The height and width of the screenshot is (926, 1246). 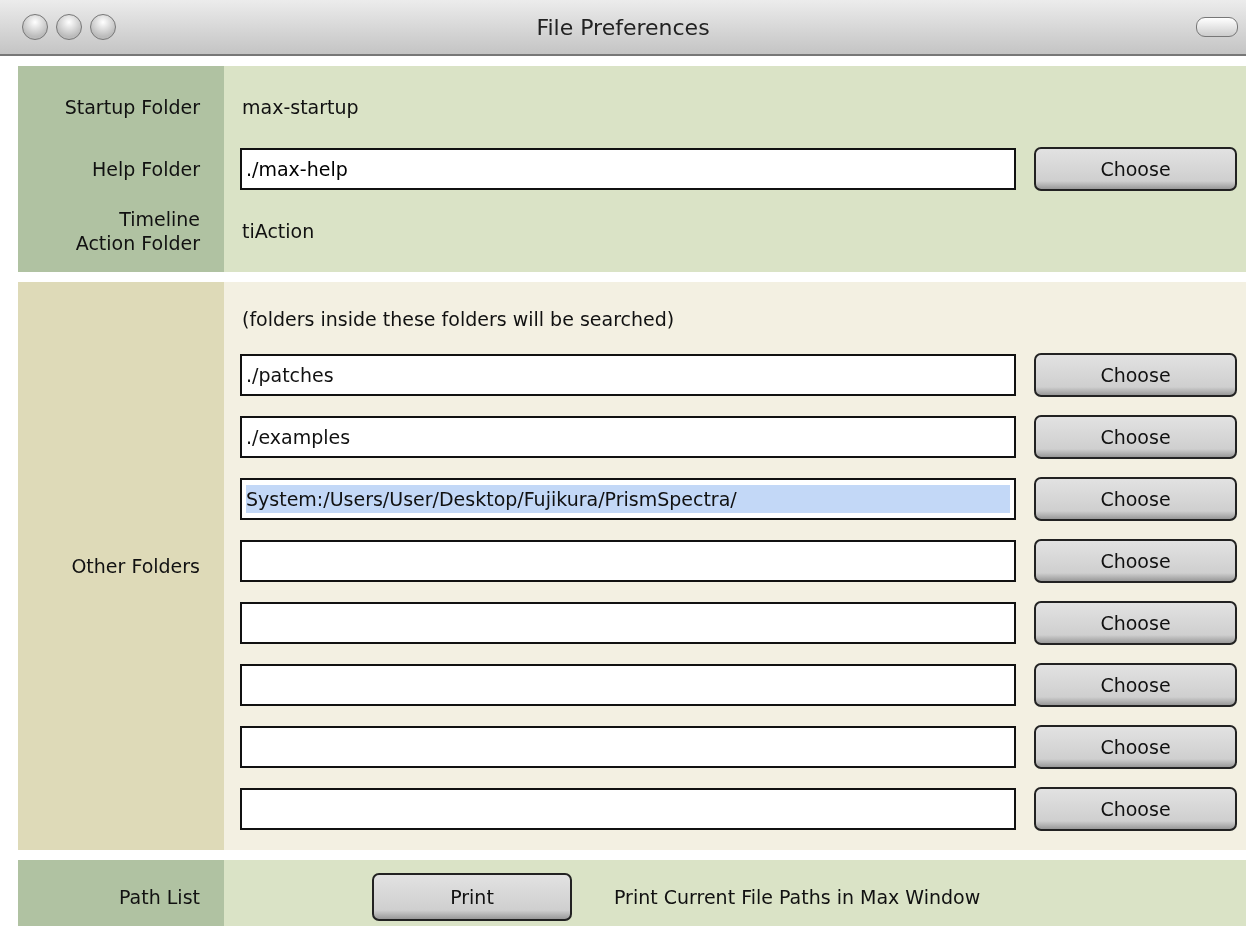 I want to click on row-label: Startup Folder, so click(x=132, y=107).